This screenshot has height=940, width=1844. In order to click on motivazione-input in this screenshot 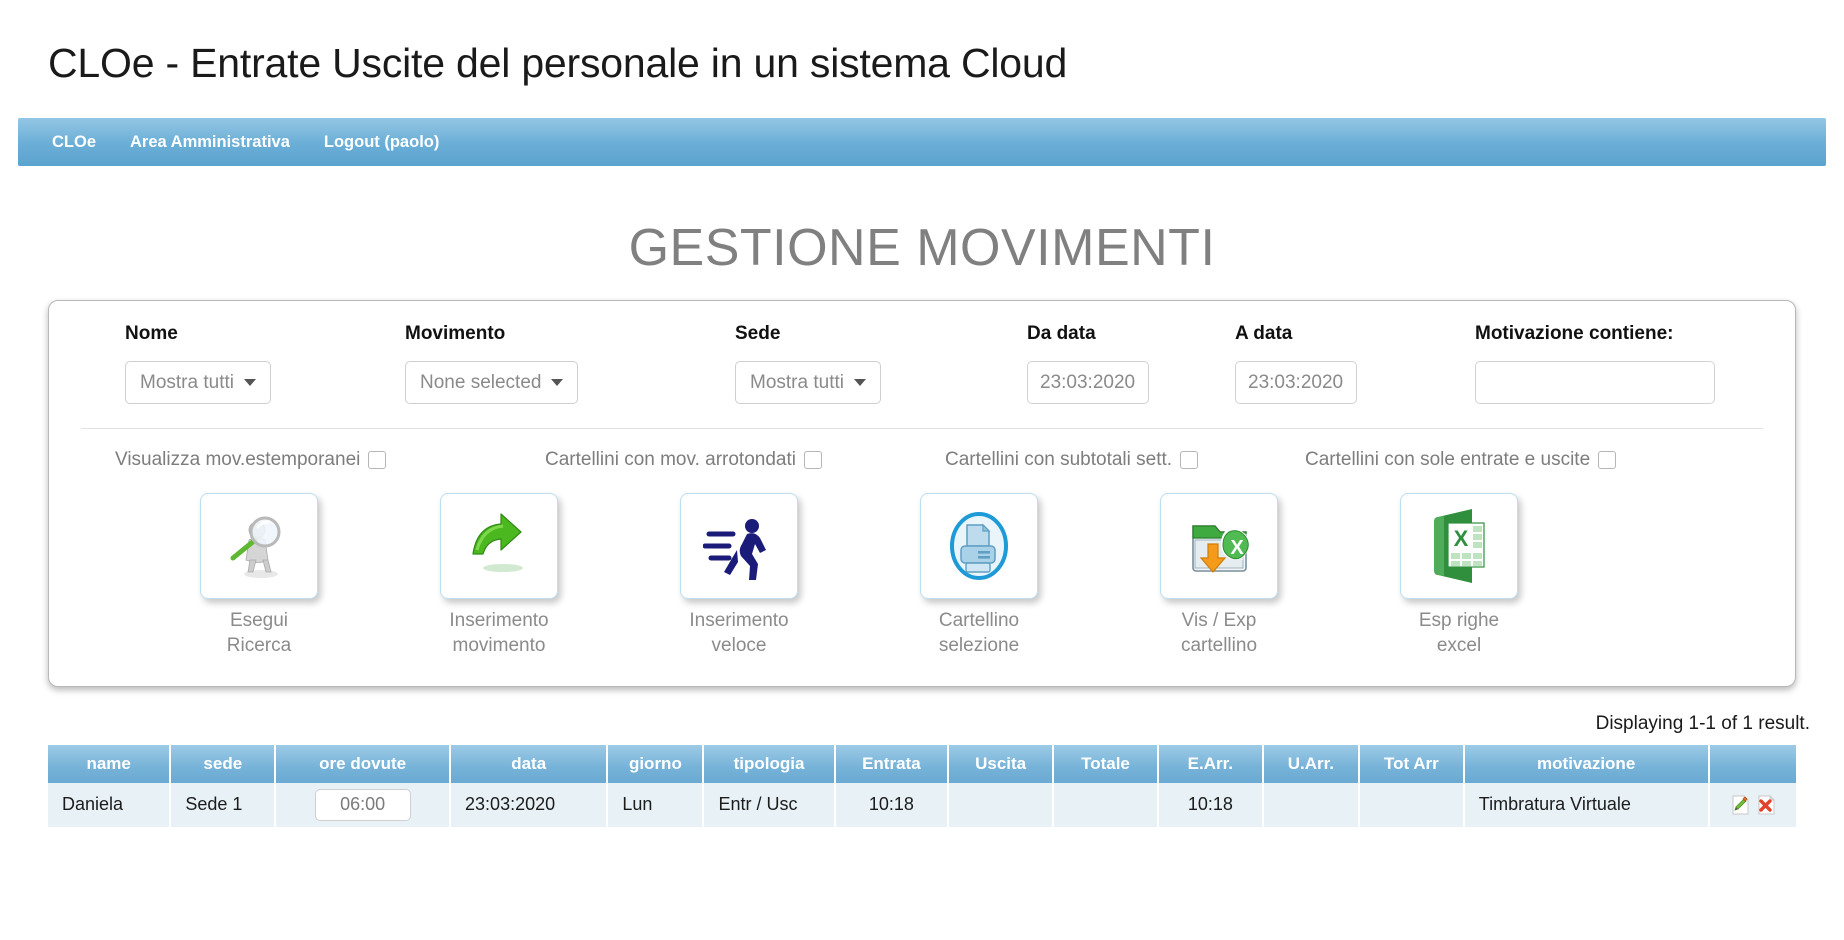, I will do `click(1595, 383)`.